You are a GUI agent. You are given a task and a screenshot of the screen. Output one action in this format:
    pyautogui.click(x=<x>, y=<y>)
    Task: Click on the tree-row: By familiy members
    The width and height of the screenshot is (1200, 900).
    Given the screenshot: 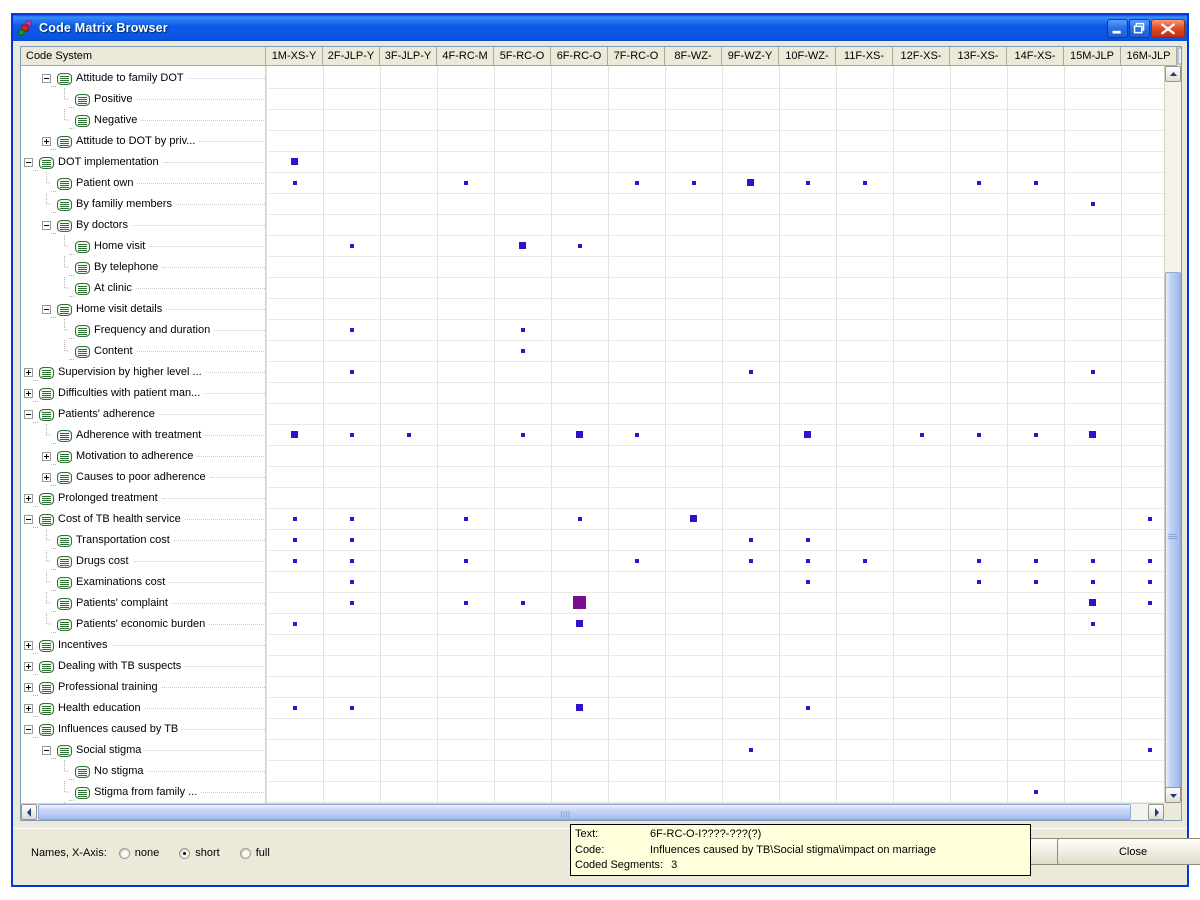 What is the action you would take?
    pyautogui.click(x=143, y=203)
    